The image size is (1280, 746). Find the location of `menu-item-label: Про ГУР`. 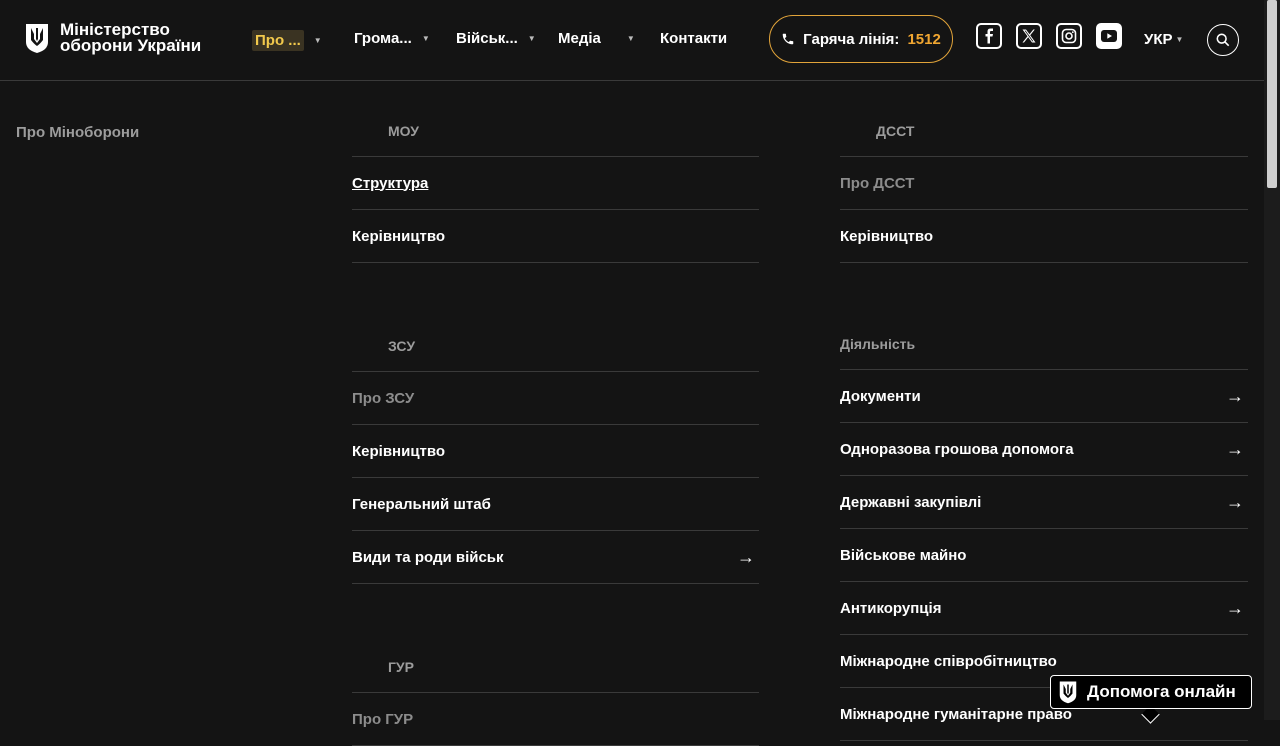

menu-item-label: Про ГУР is located at coordinates (383, 719).